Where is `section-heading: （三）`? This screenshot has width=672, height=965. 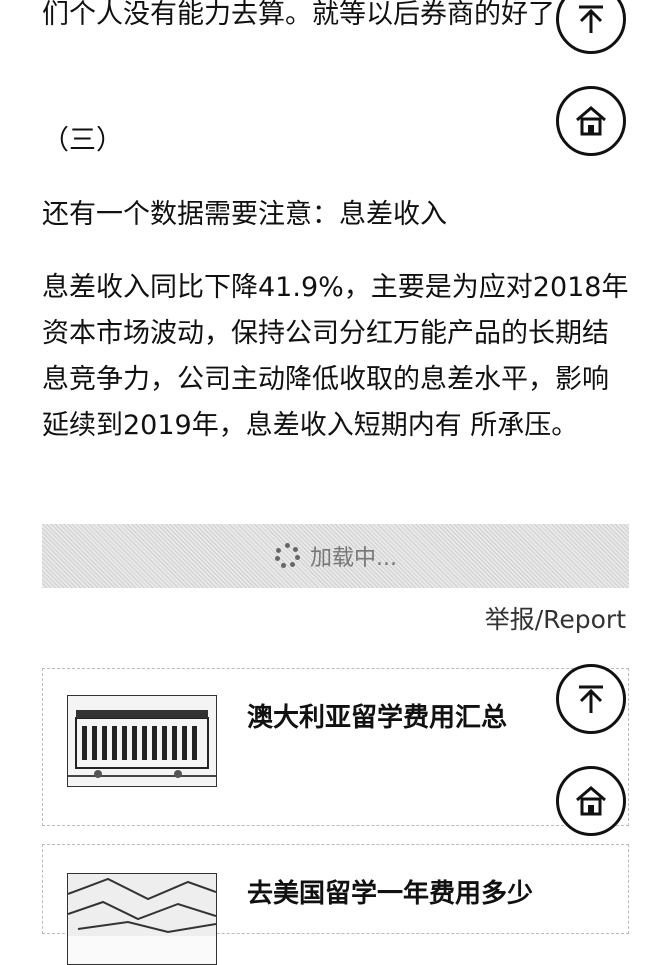
section-heading: （三） is located at coordinates (82, 140).